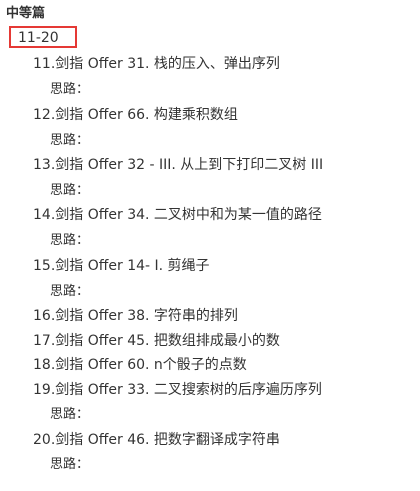 The height and width of the screenshot is (491, 420). What do you see at coordinates (69, 90) in the screenshot?
I see `outline-note-11: 思路：` at bounding box center [69, 90].